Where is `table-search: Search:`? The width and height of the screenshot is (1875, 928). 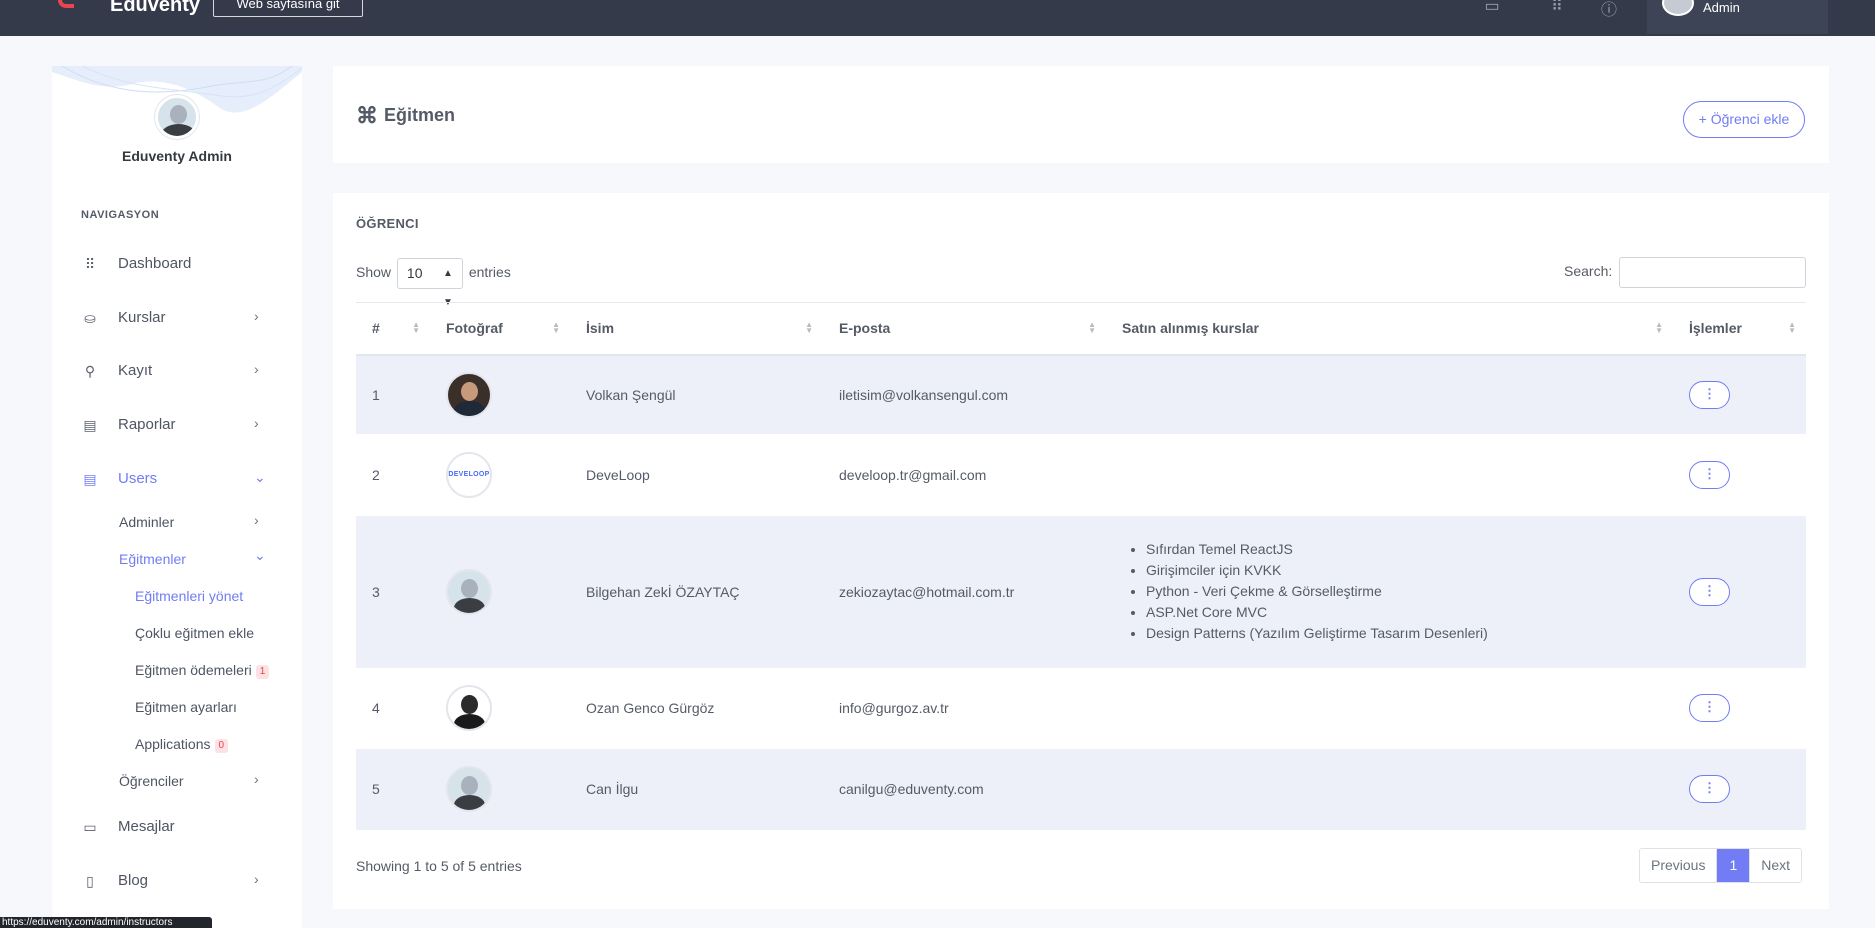
table-search: Search: is located at coordinates (1685, 272).